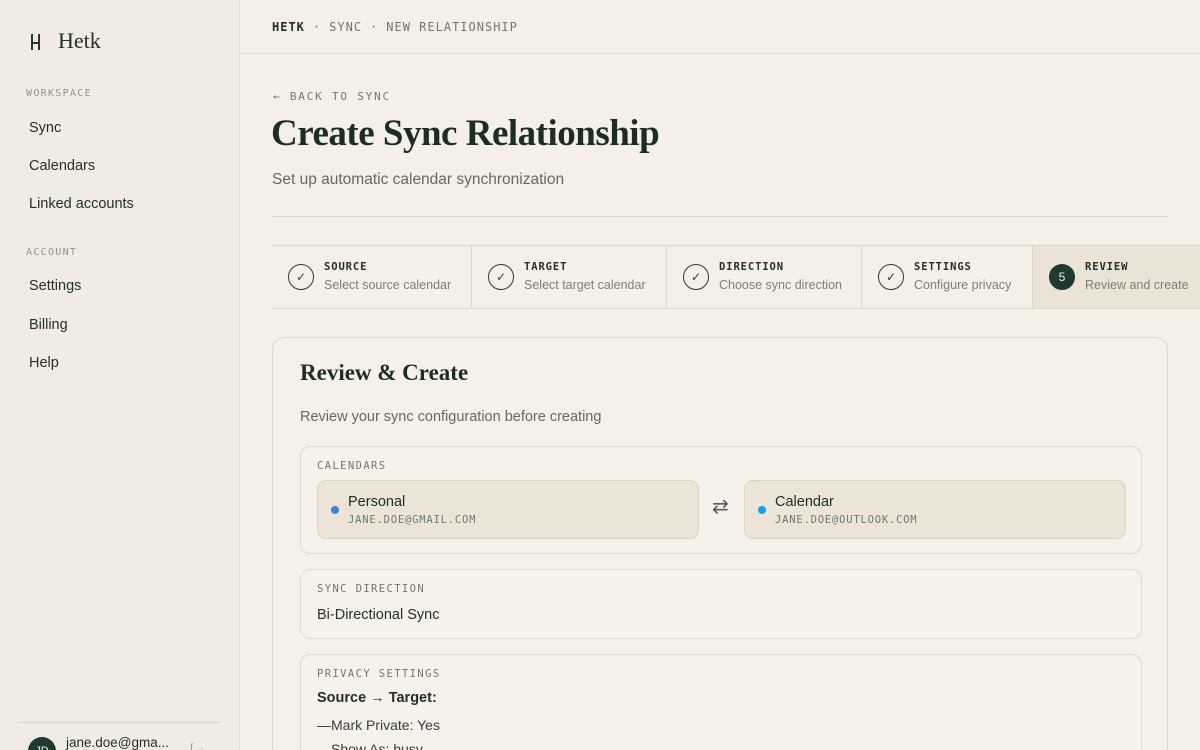 Image resolution: width=1200 pixels, height=750 pixels. I want to click on step-direction: ✓ DIRECTION Choose sync direction, so click(764, 277).